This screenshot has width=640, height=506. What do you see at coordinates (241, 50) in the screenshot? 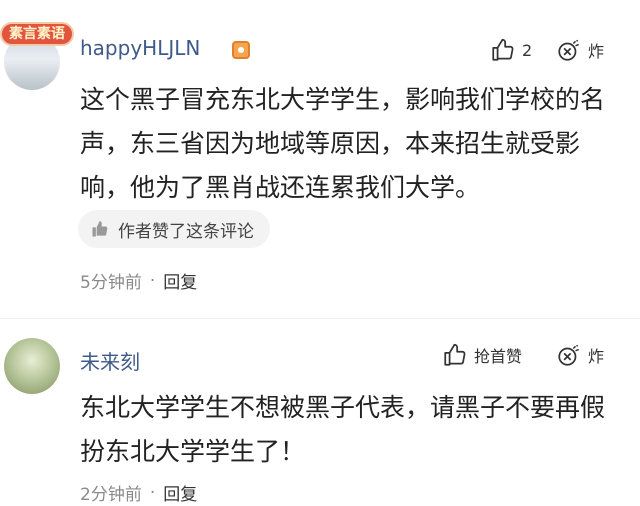
I see `level-badge-icon` at bounding box center [241, 50].